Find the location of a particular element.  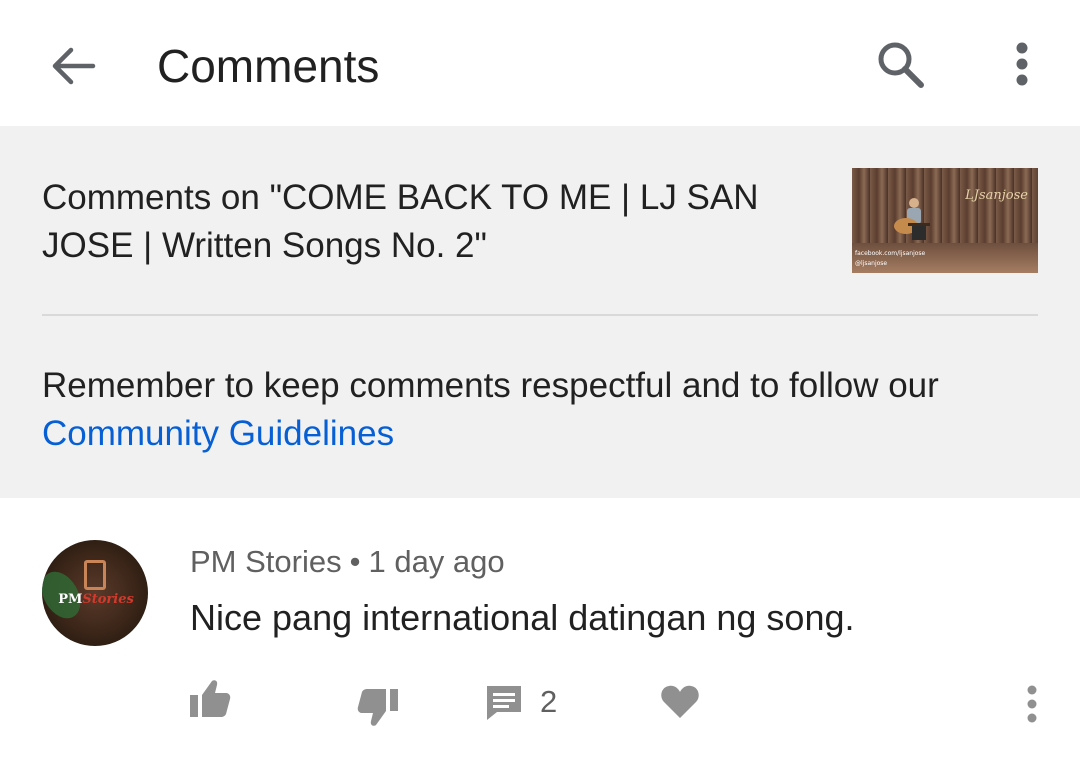

reply-icon is located at coordinates (504, 703).